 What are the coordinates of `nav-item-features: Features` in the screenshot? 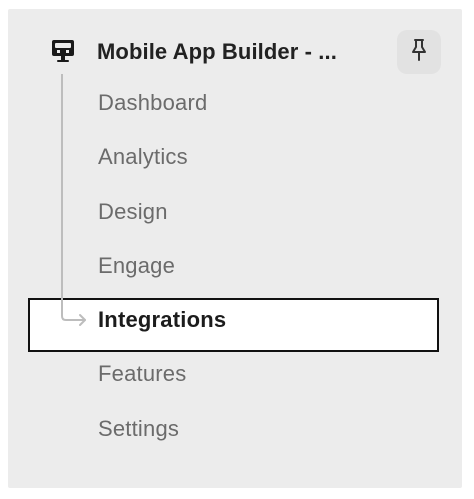 It's located at (235, 375).